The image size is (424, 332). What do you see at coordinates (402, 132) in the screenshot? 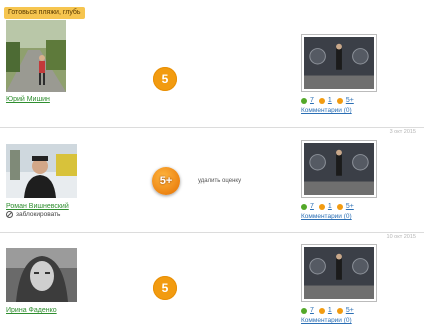
I see `entry-date: 3 окт 2015` at bounding box center [402, 132].